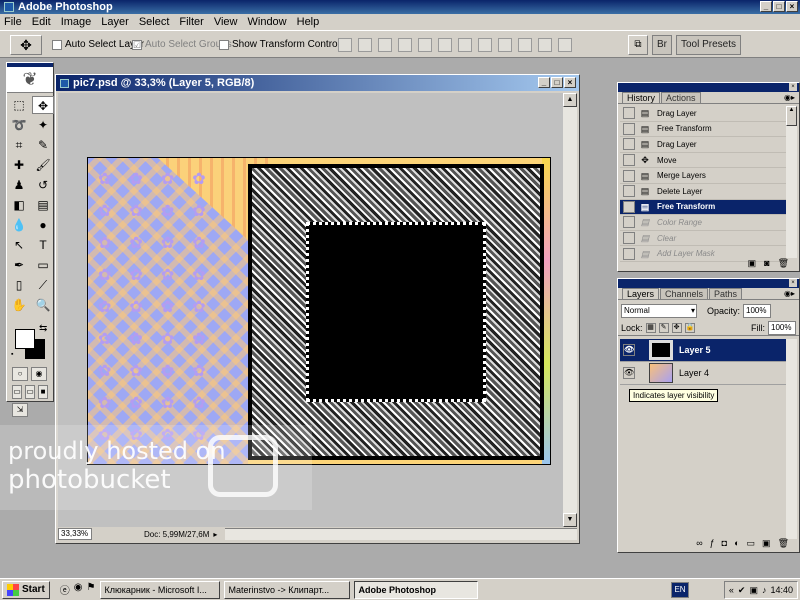  I want to click on blur-tool-icon: 💧, so click(19, 225).